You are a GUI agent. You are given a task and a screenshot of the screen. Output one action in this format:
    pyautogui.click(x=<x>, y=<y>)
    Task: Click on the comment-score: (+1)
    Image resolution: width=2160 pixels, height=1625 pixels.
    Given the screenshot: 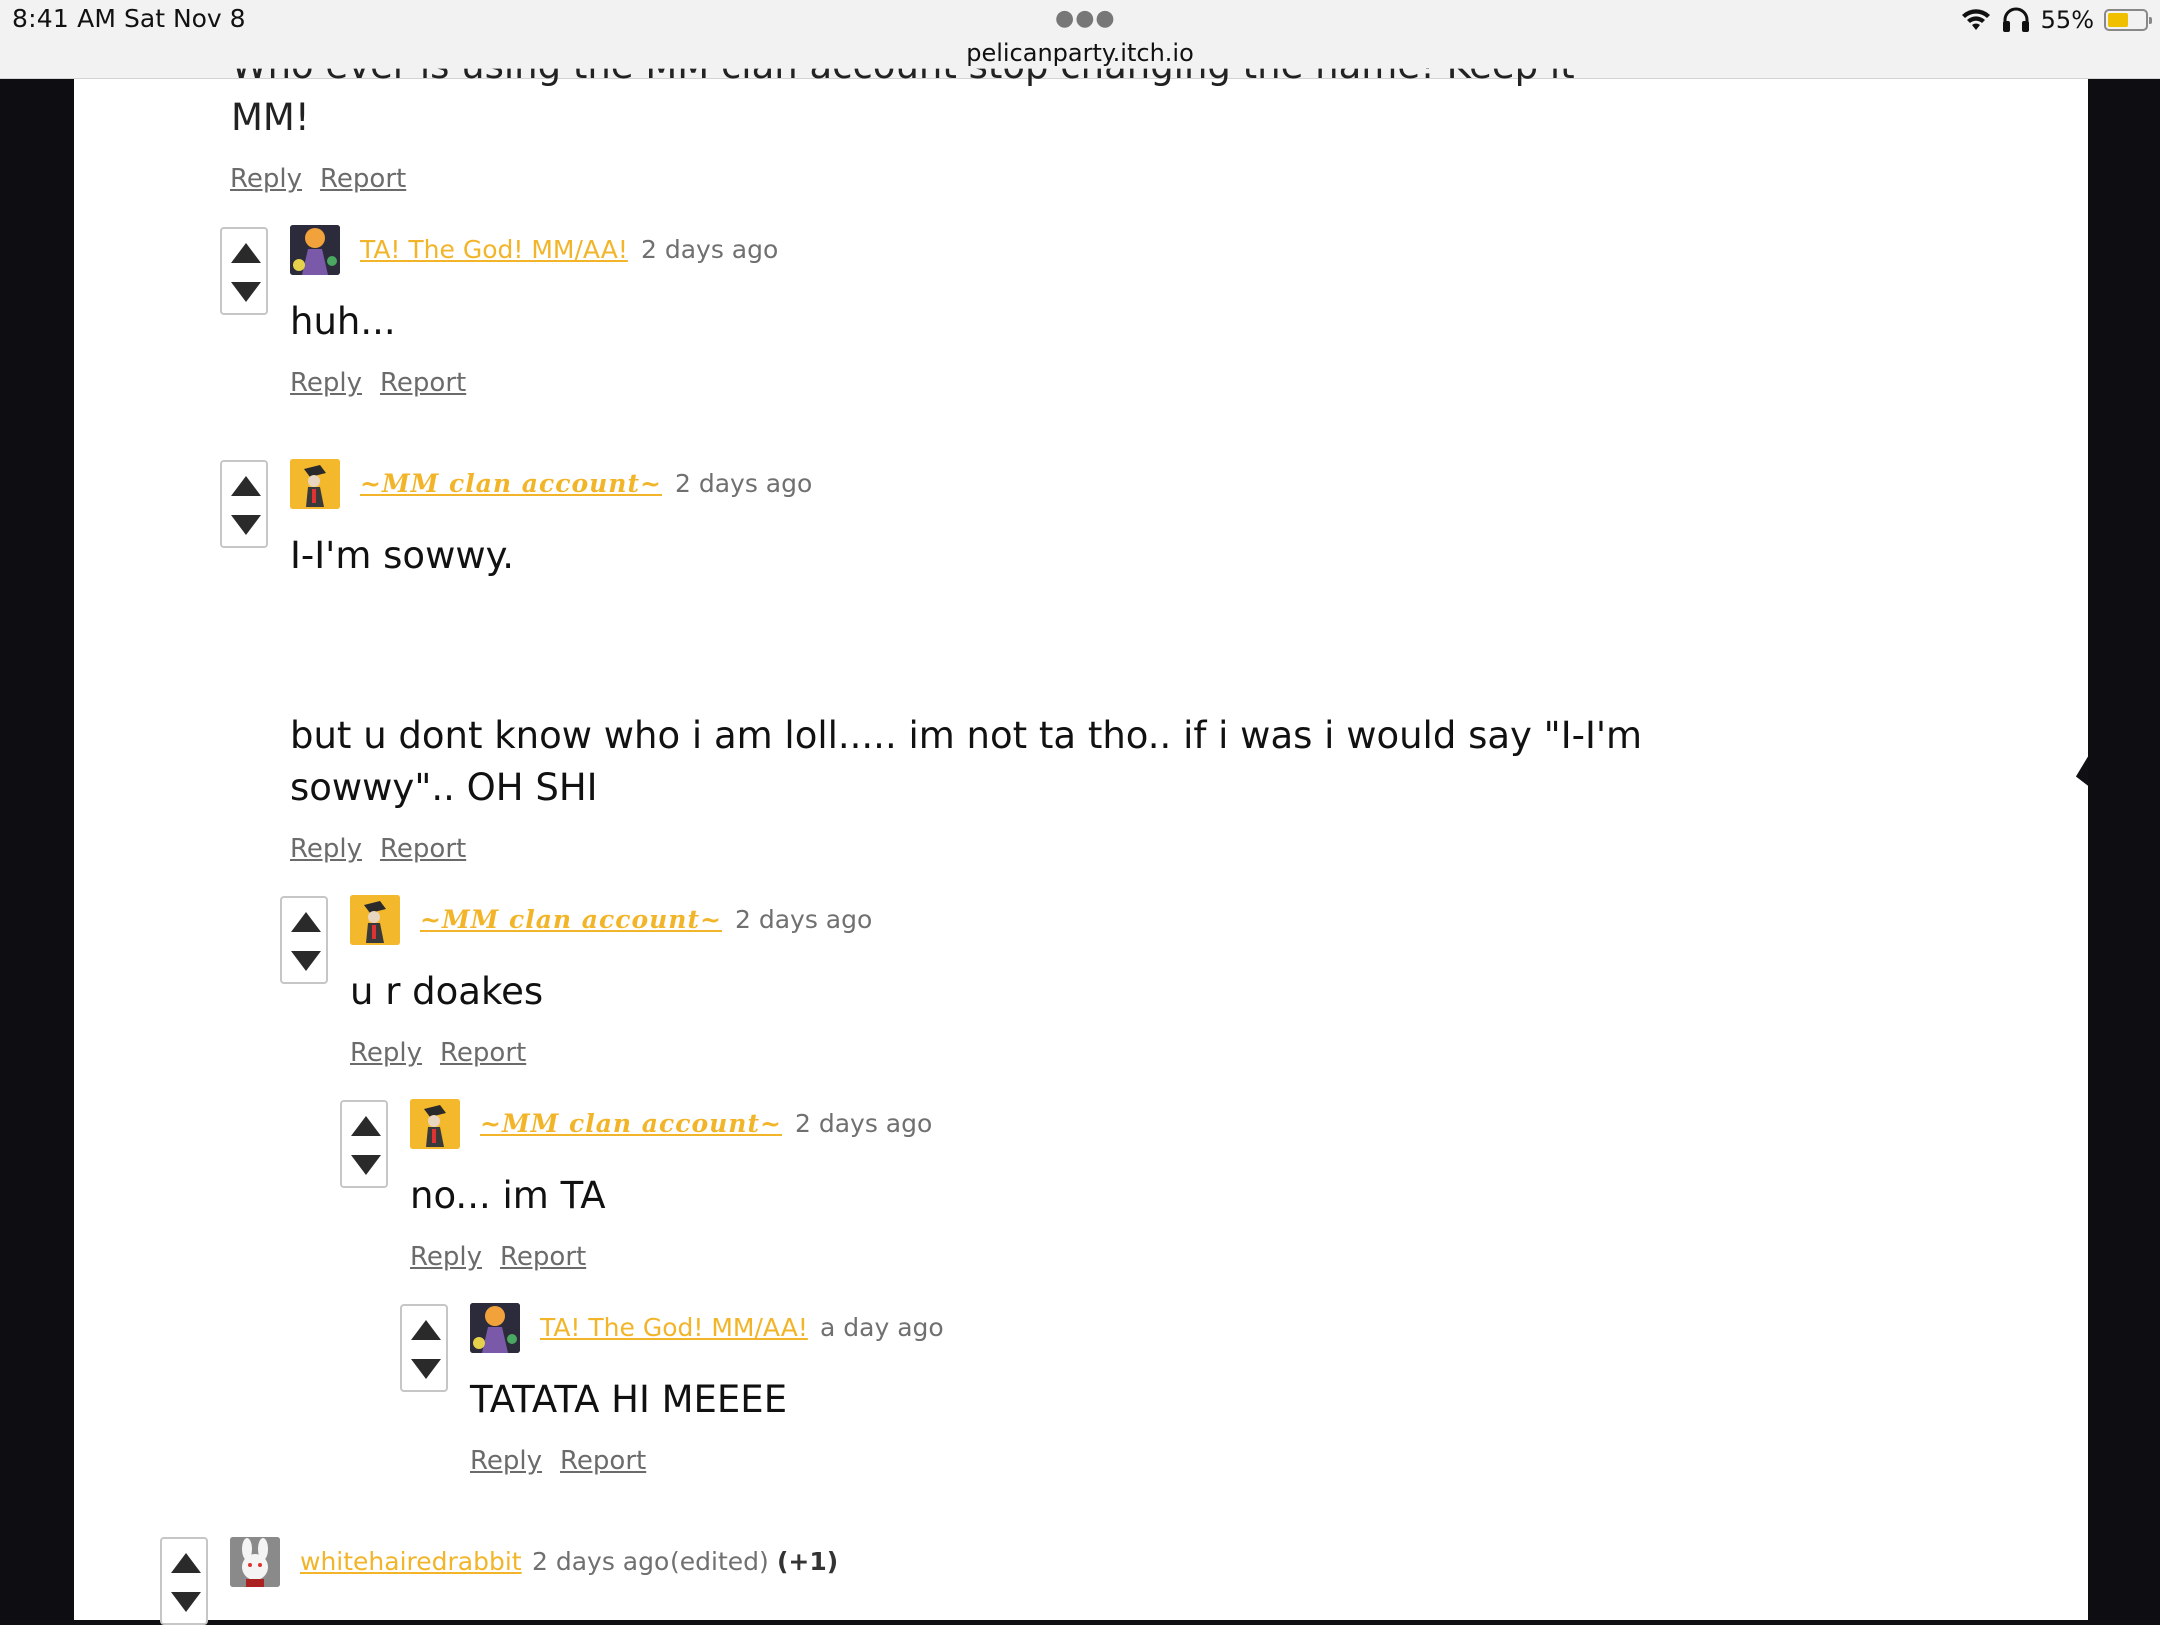 What is the action you would take?
    pyautogui.click(x=807, y=1561)
    